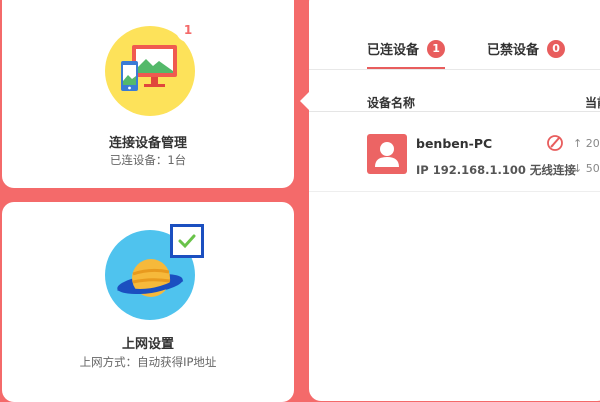  Describe the element at coordinates (454, 191) in the screenshot. I see `row-divider` at that location.